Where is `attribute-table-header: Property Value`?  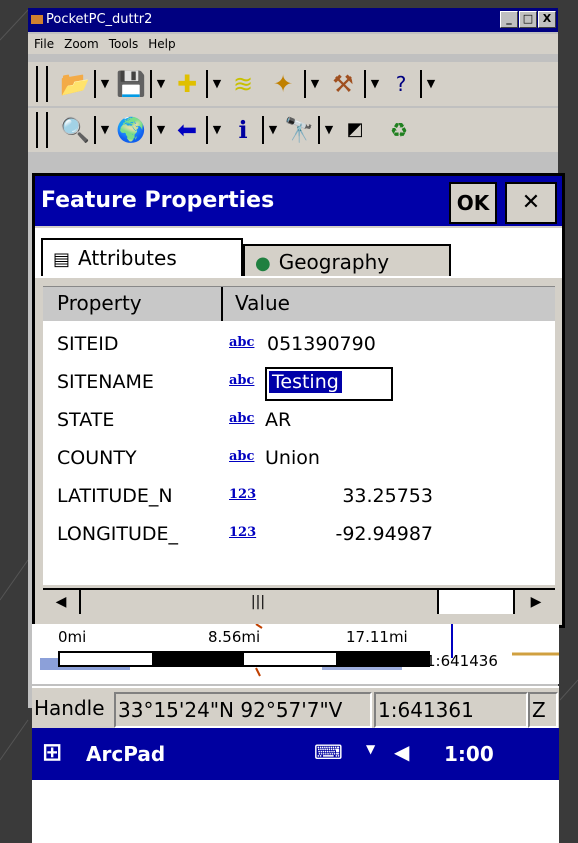 attribute-table-header: Property Value is located at coordinates (299, 304).